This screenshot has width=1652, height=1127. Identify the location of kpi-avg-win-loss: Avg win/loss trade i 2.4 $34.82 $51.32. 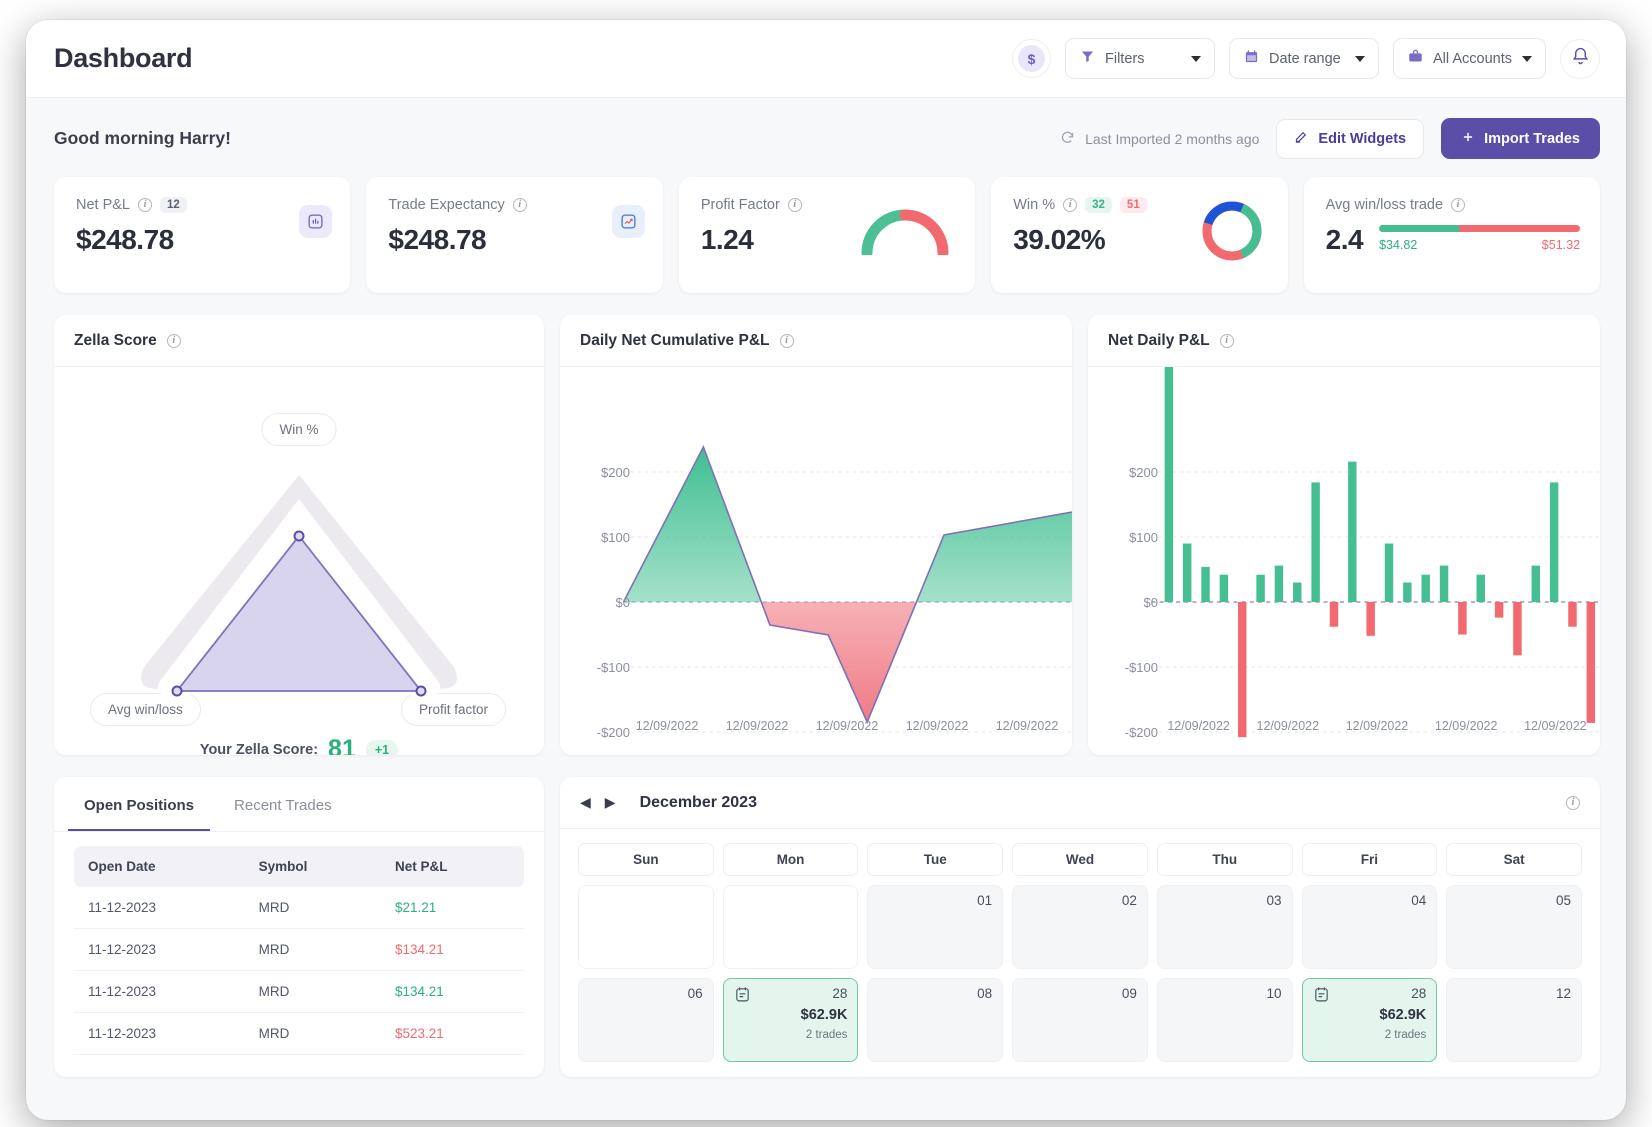
(1452, 235).